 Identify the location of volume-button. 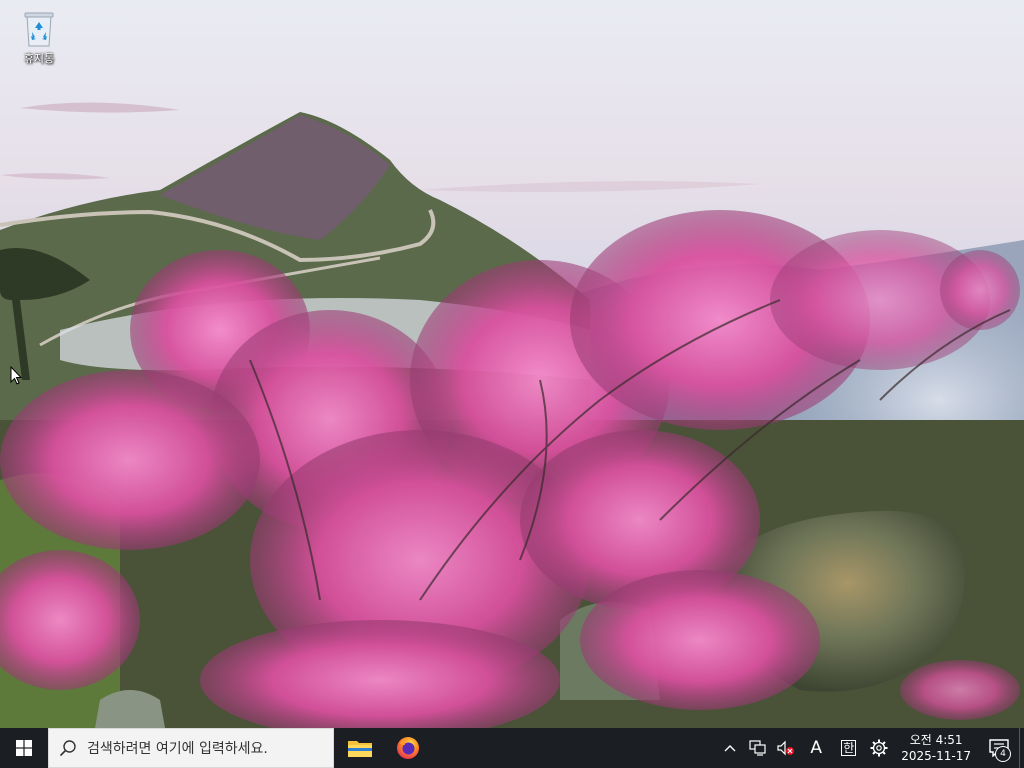
(786, 748).